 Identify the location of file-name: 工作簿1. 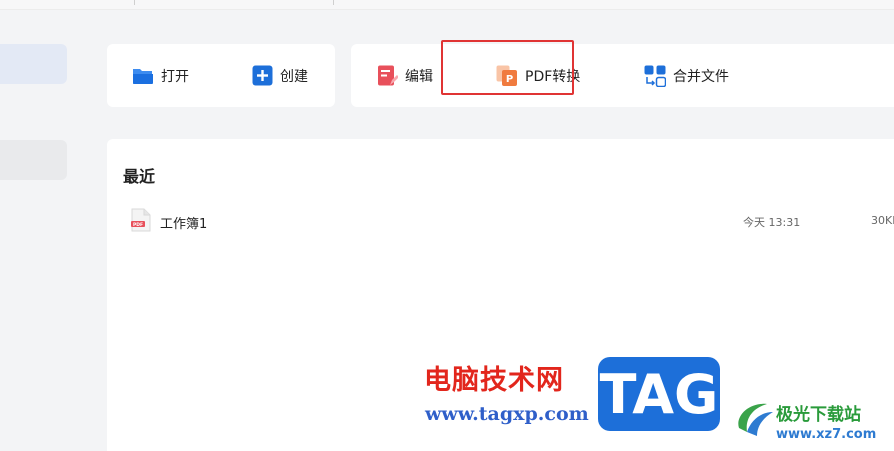
(184, 224).